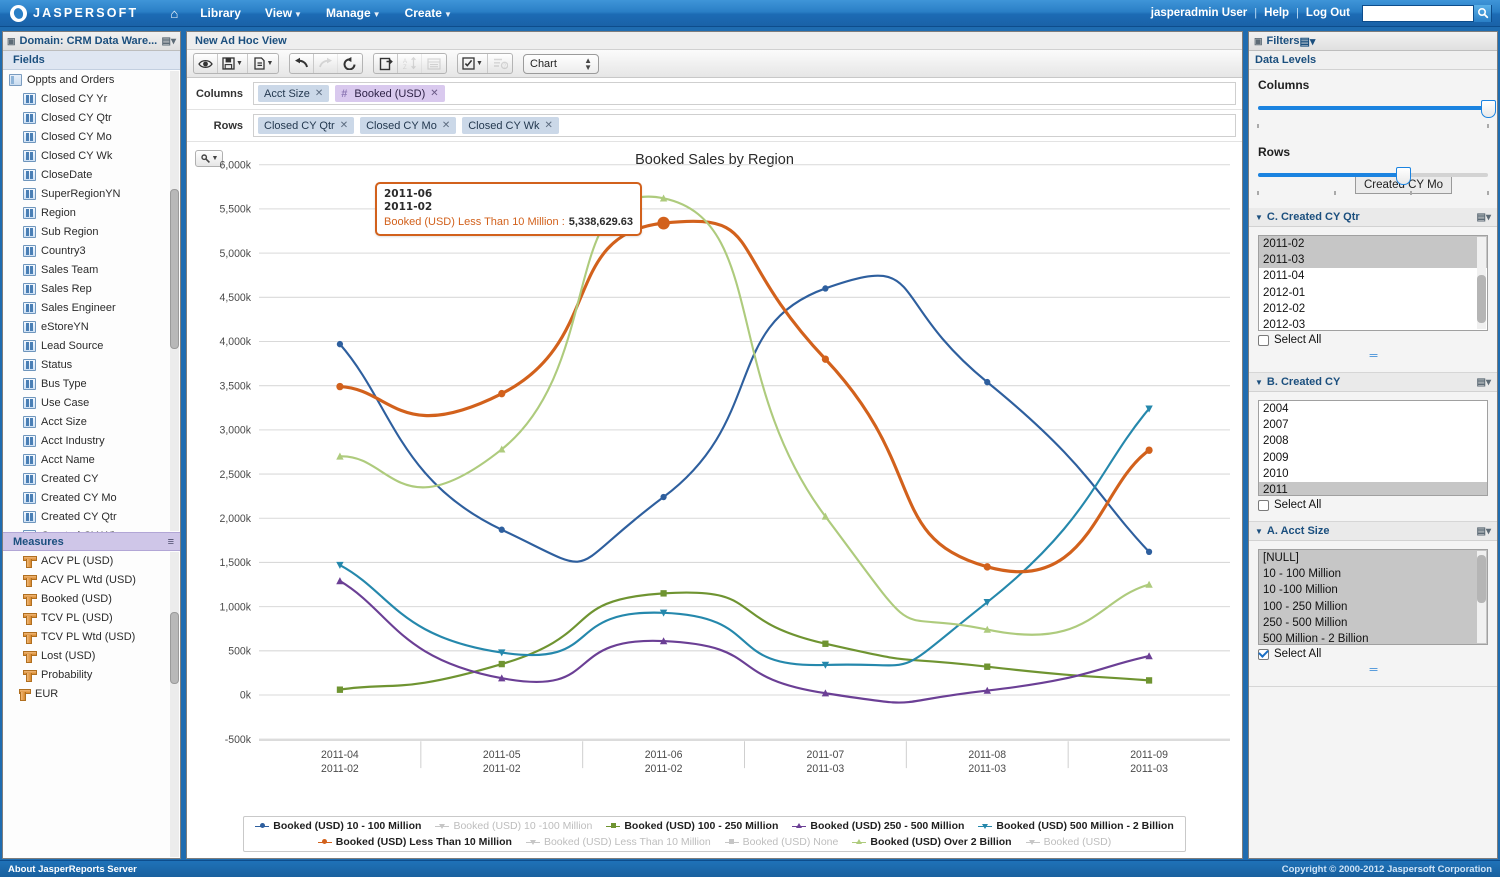  Describe the element at coordinates (1373, 531) in the screenshot. I see `filter-acct-size-header: ▼ A. Acct Size ▤▾` at that location.